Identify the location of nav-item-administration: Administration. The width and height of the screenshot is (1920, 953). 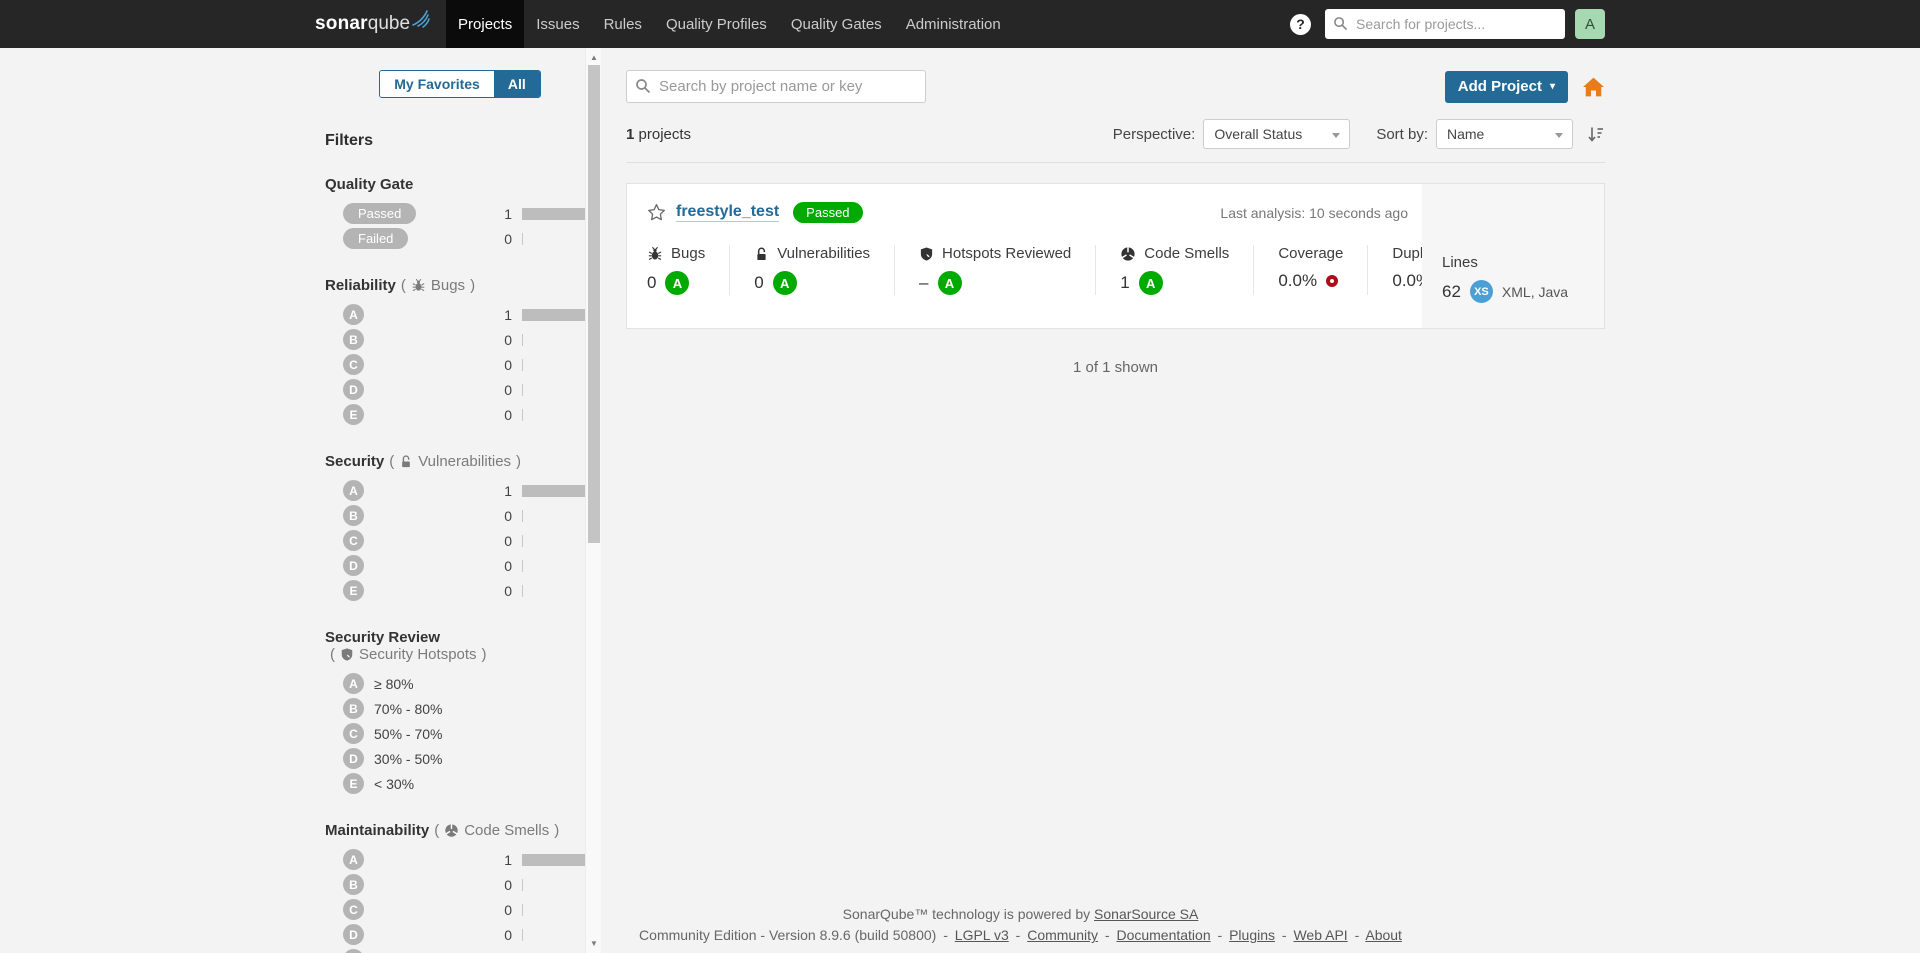
(953, 24).